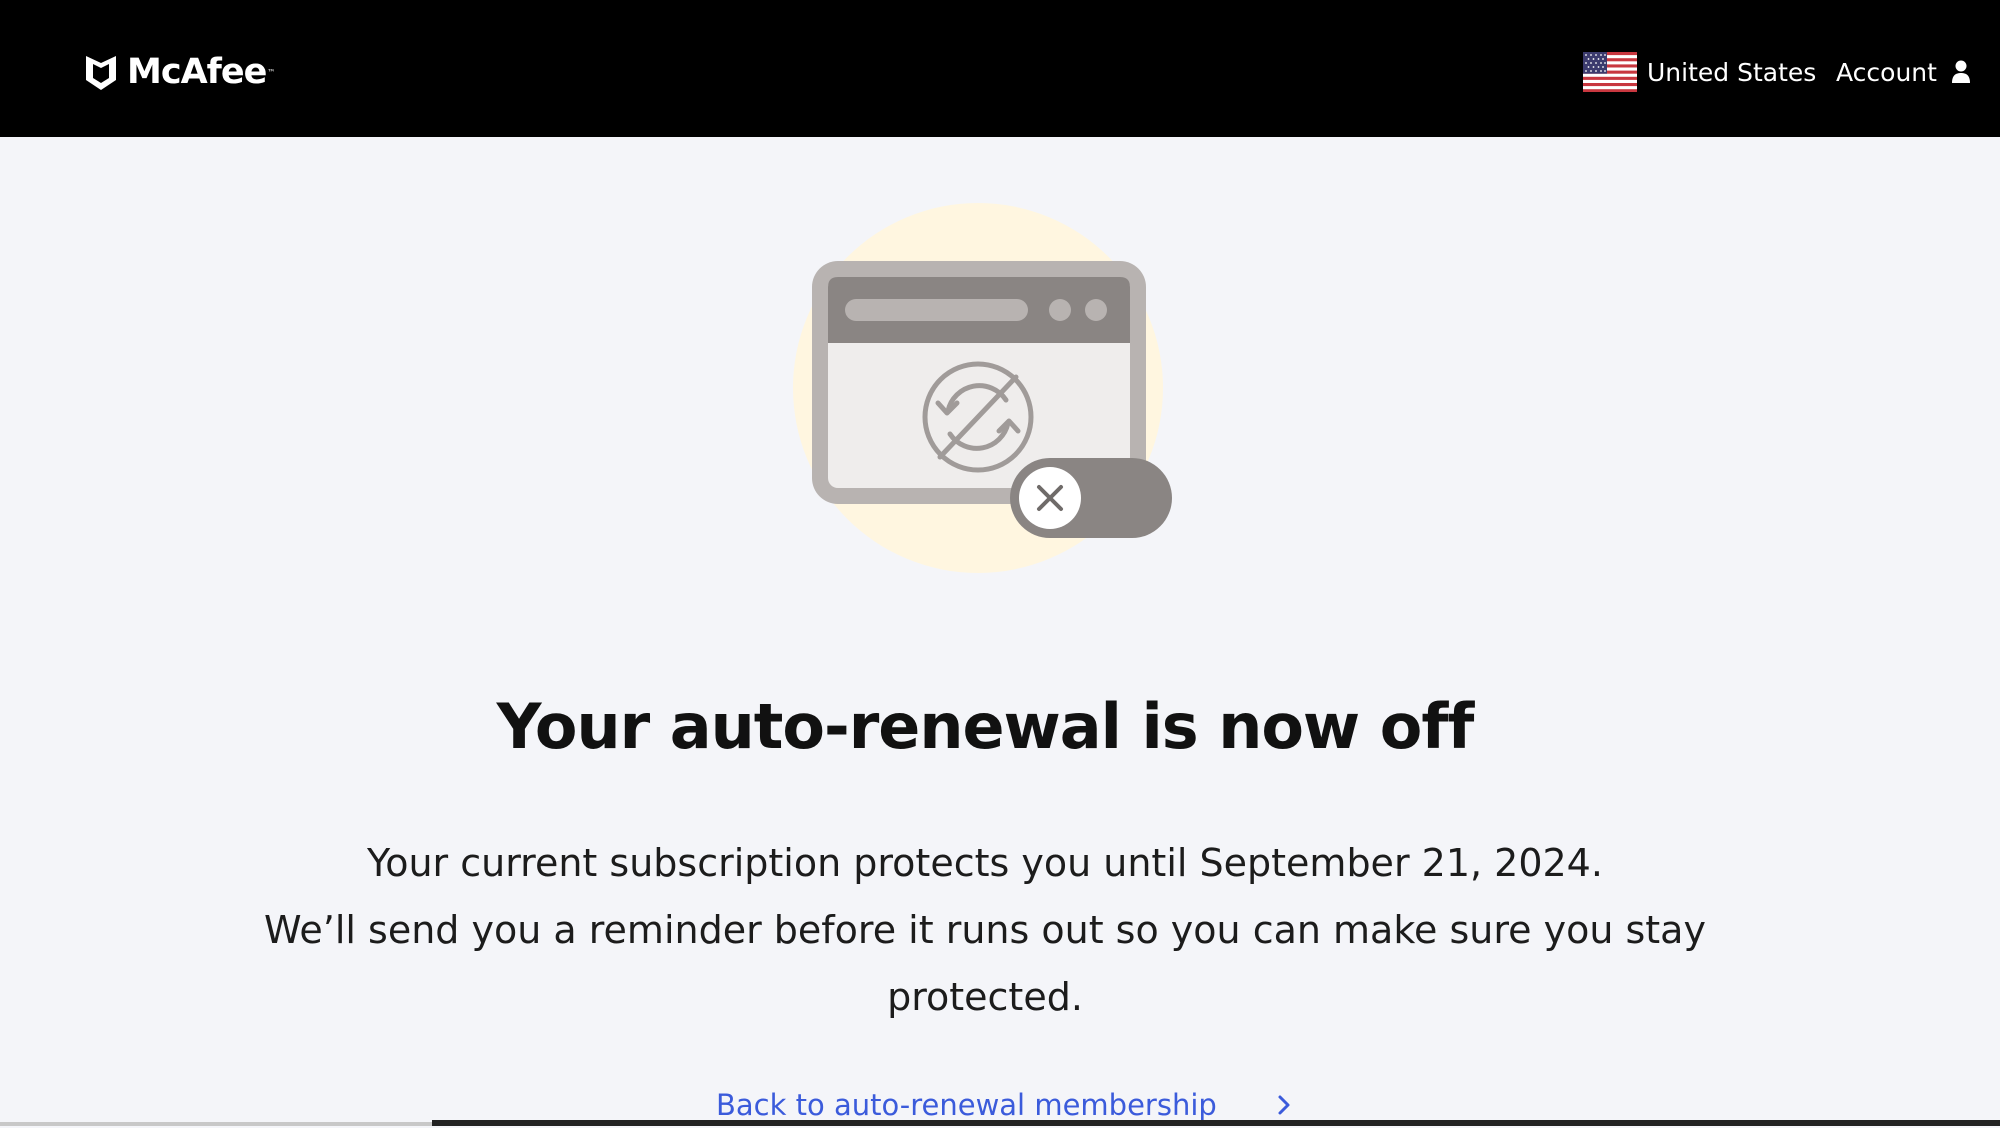 This screenshot has height=1128, width=2000. I want to click on brand-name: McAfee, so click(197, 72).